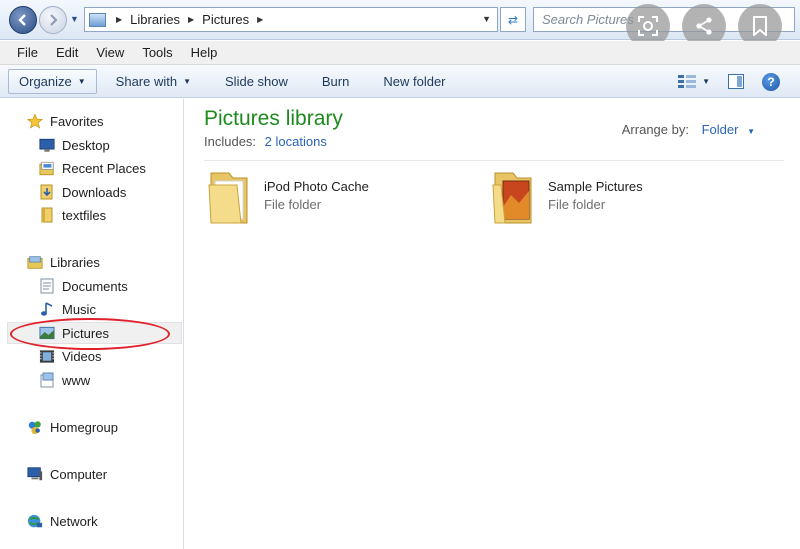 The width and height of the screenshot is (800, 549). What do you see at coordinates (230, 141) in the screenshot?
I see `includes-label: Includes:` at bounding box center [230, 141].